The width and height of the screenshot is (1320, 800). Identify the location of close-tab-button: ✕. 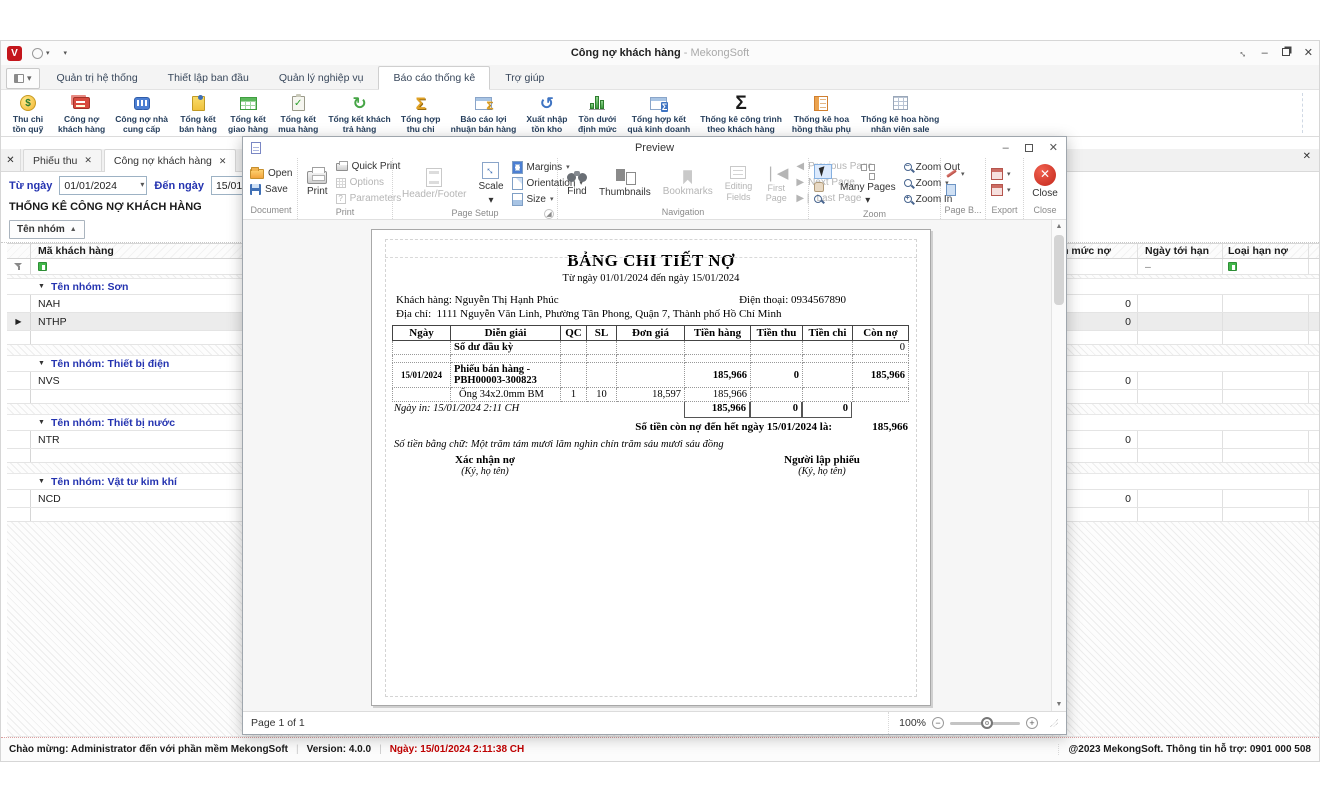
(11, 160).